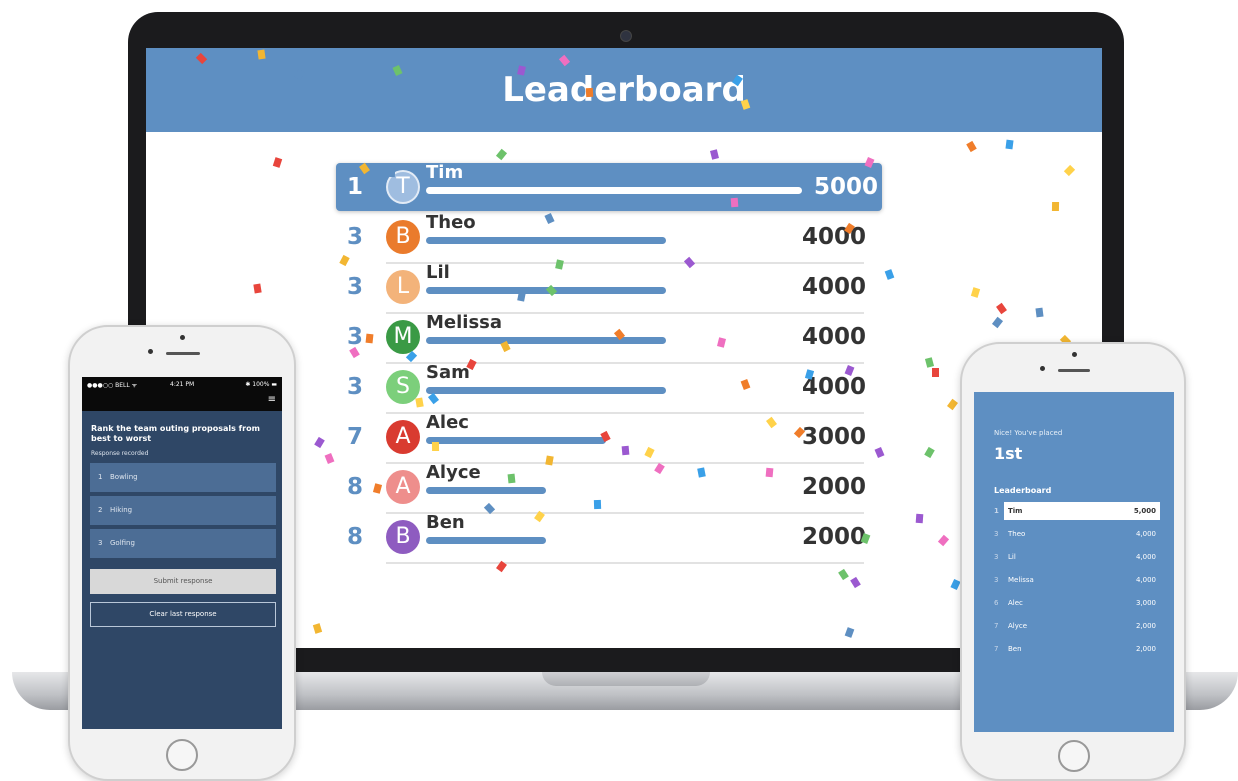  Describe the element at coordinates (1077, 626) in the screenshot. I see `mobile-leaderboard-row: 7 Alyce 2,000` at that location.